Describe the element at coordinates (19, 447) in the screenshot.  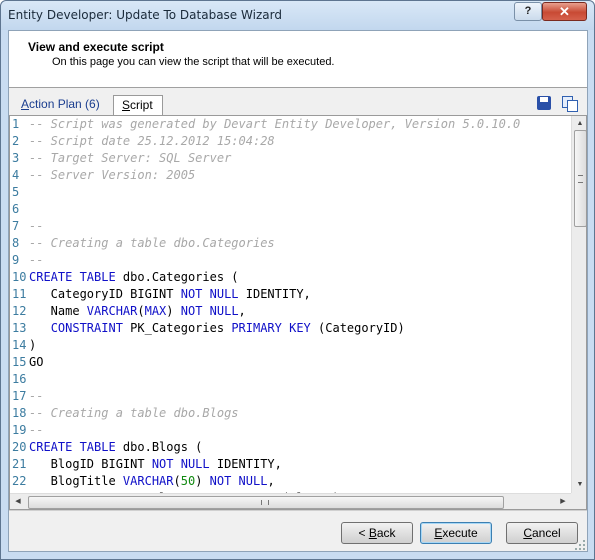
I see `line-number: 20` at that location.